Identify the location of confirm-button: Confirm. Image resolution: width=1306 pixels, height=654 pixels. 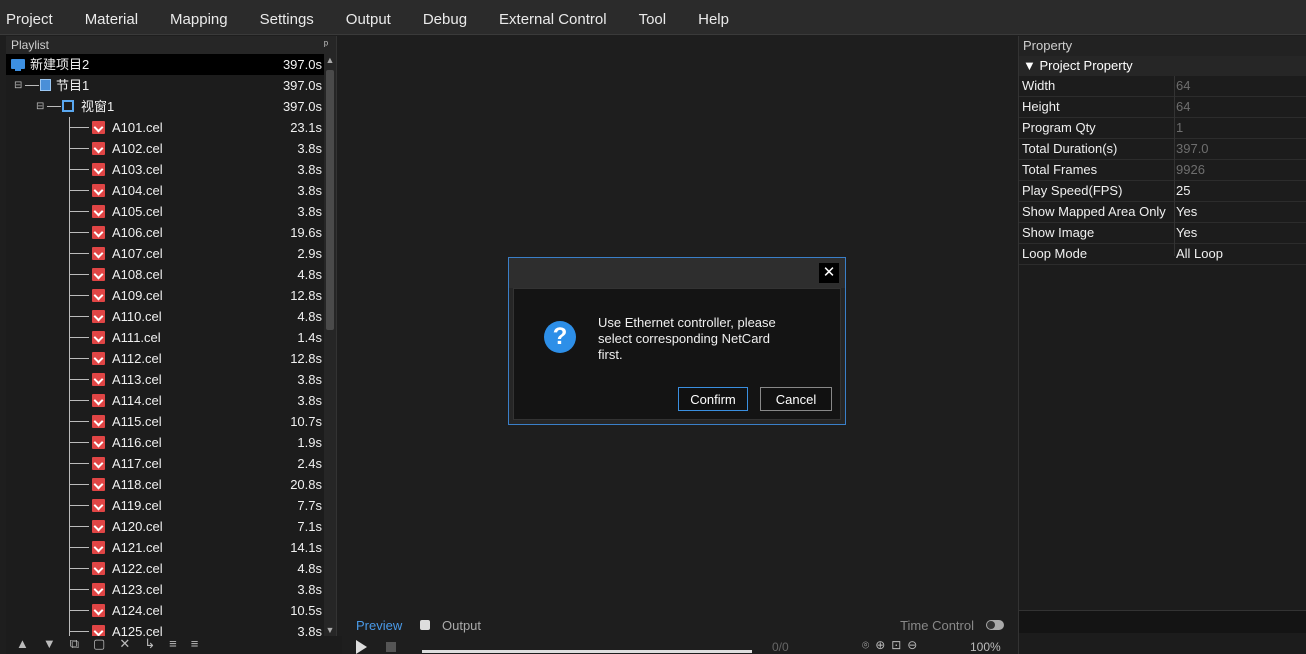
(713, 399).